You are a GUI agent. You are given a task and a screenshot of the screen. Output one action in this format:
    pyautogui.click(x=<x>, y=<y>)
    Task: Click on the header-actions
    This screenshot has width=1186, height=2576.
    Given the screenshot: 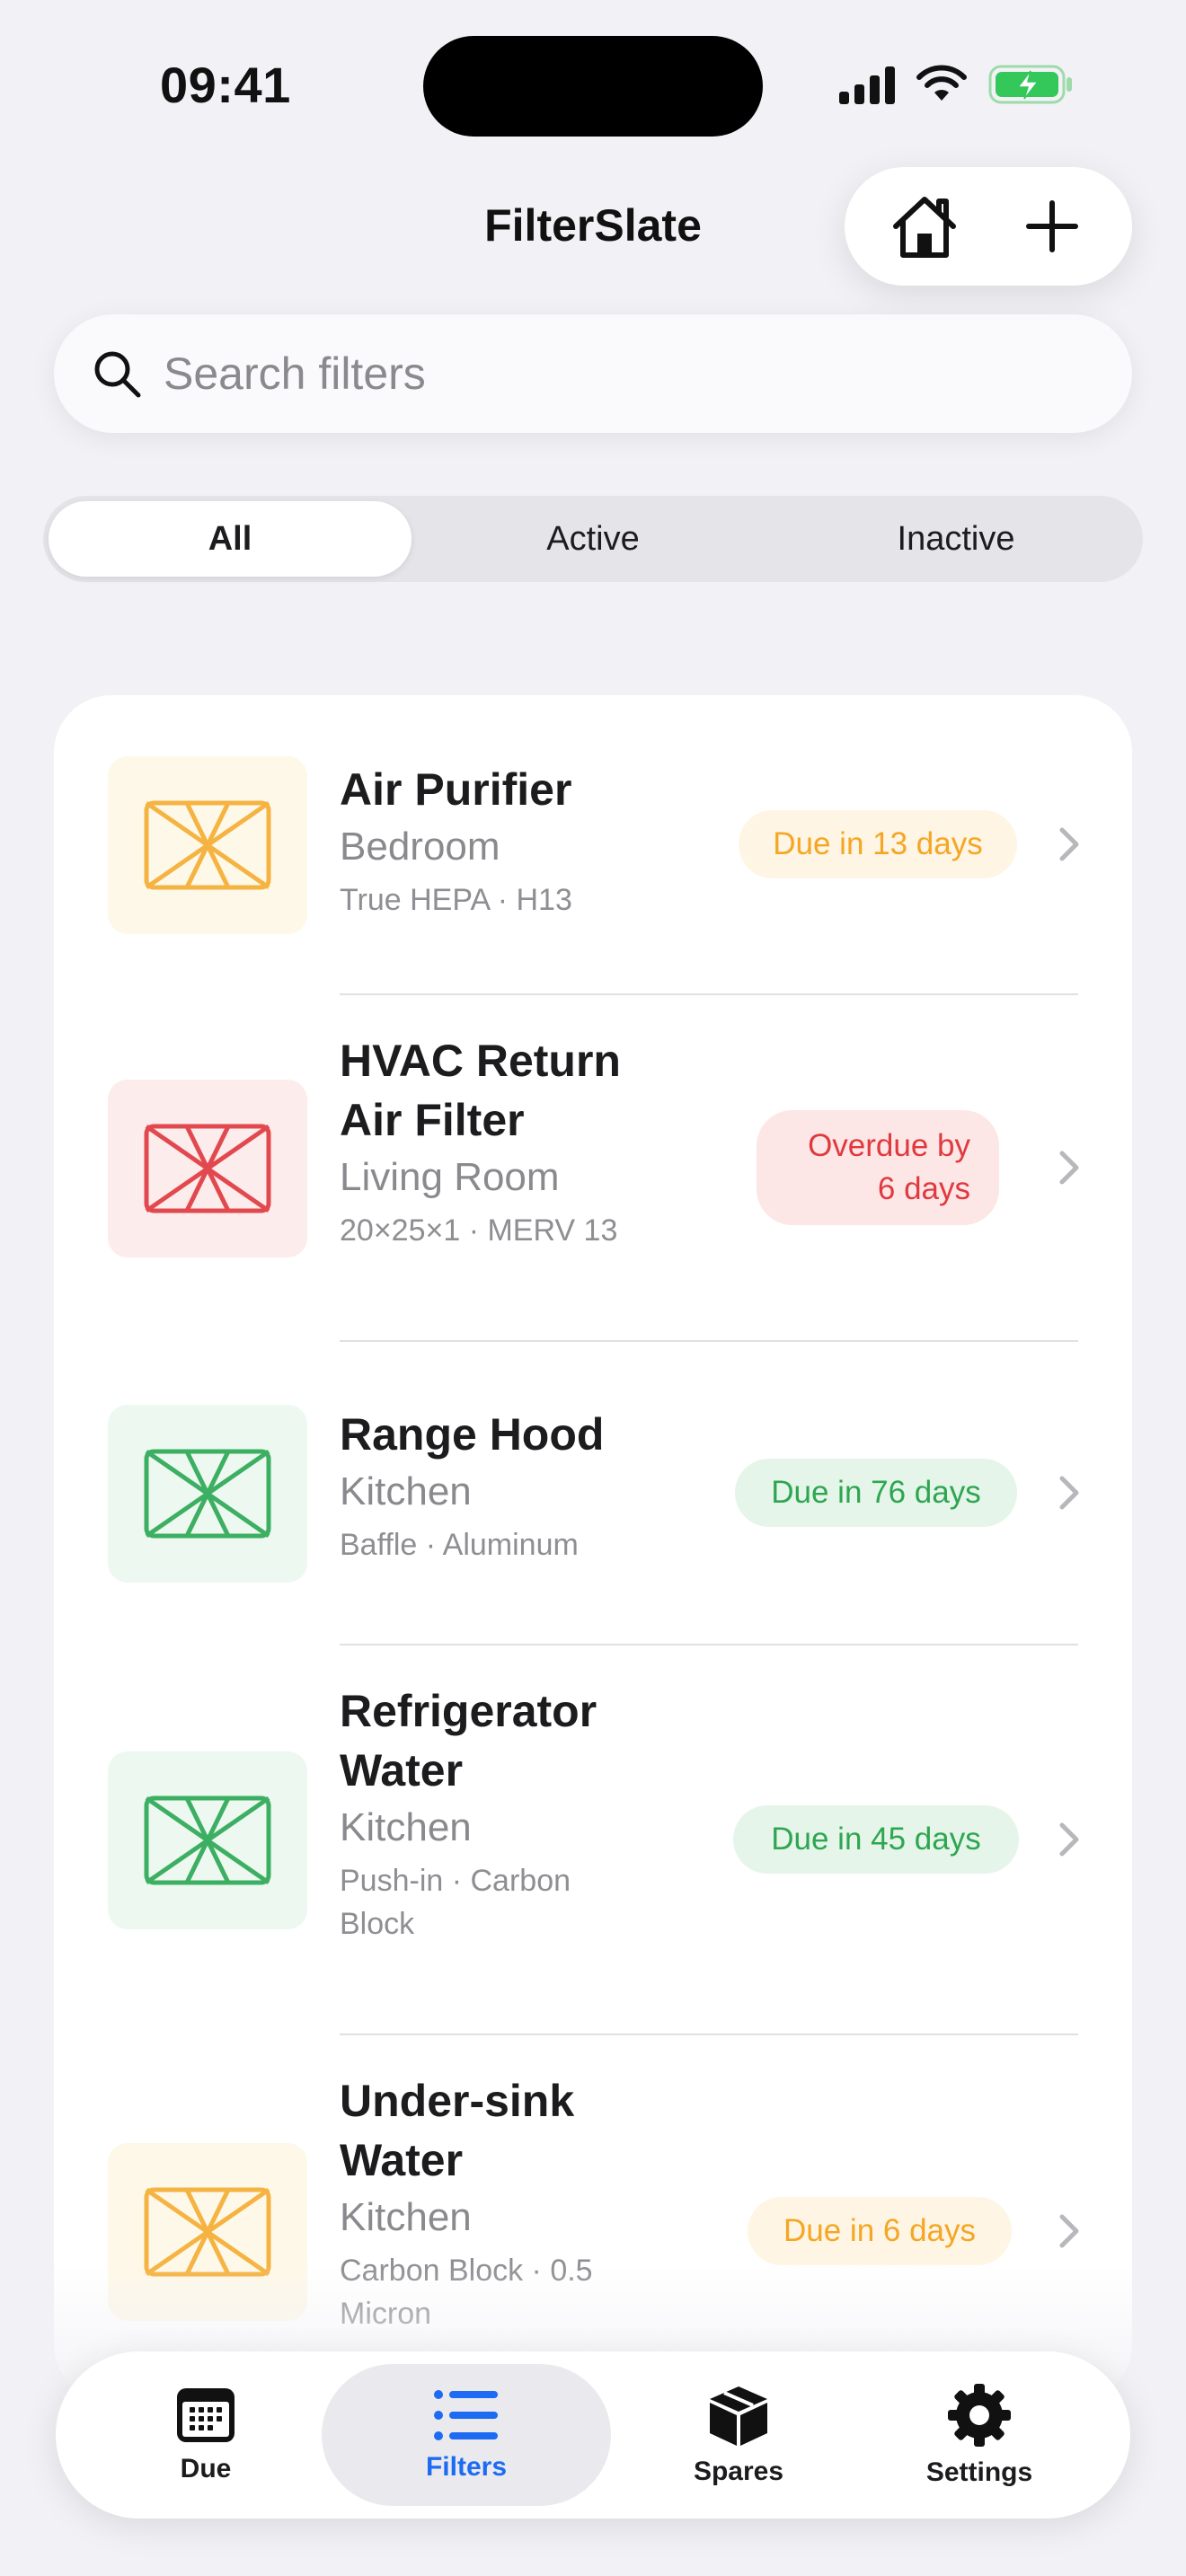 What is the action you would take?
    pyautogui.click(x=988, y=226)
    